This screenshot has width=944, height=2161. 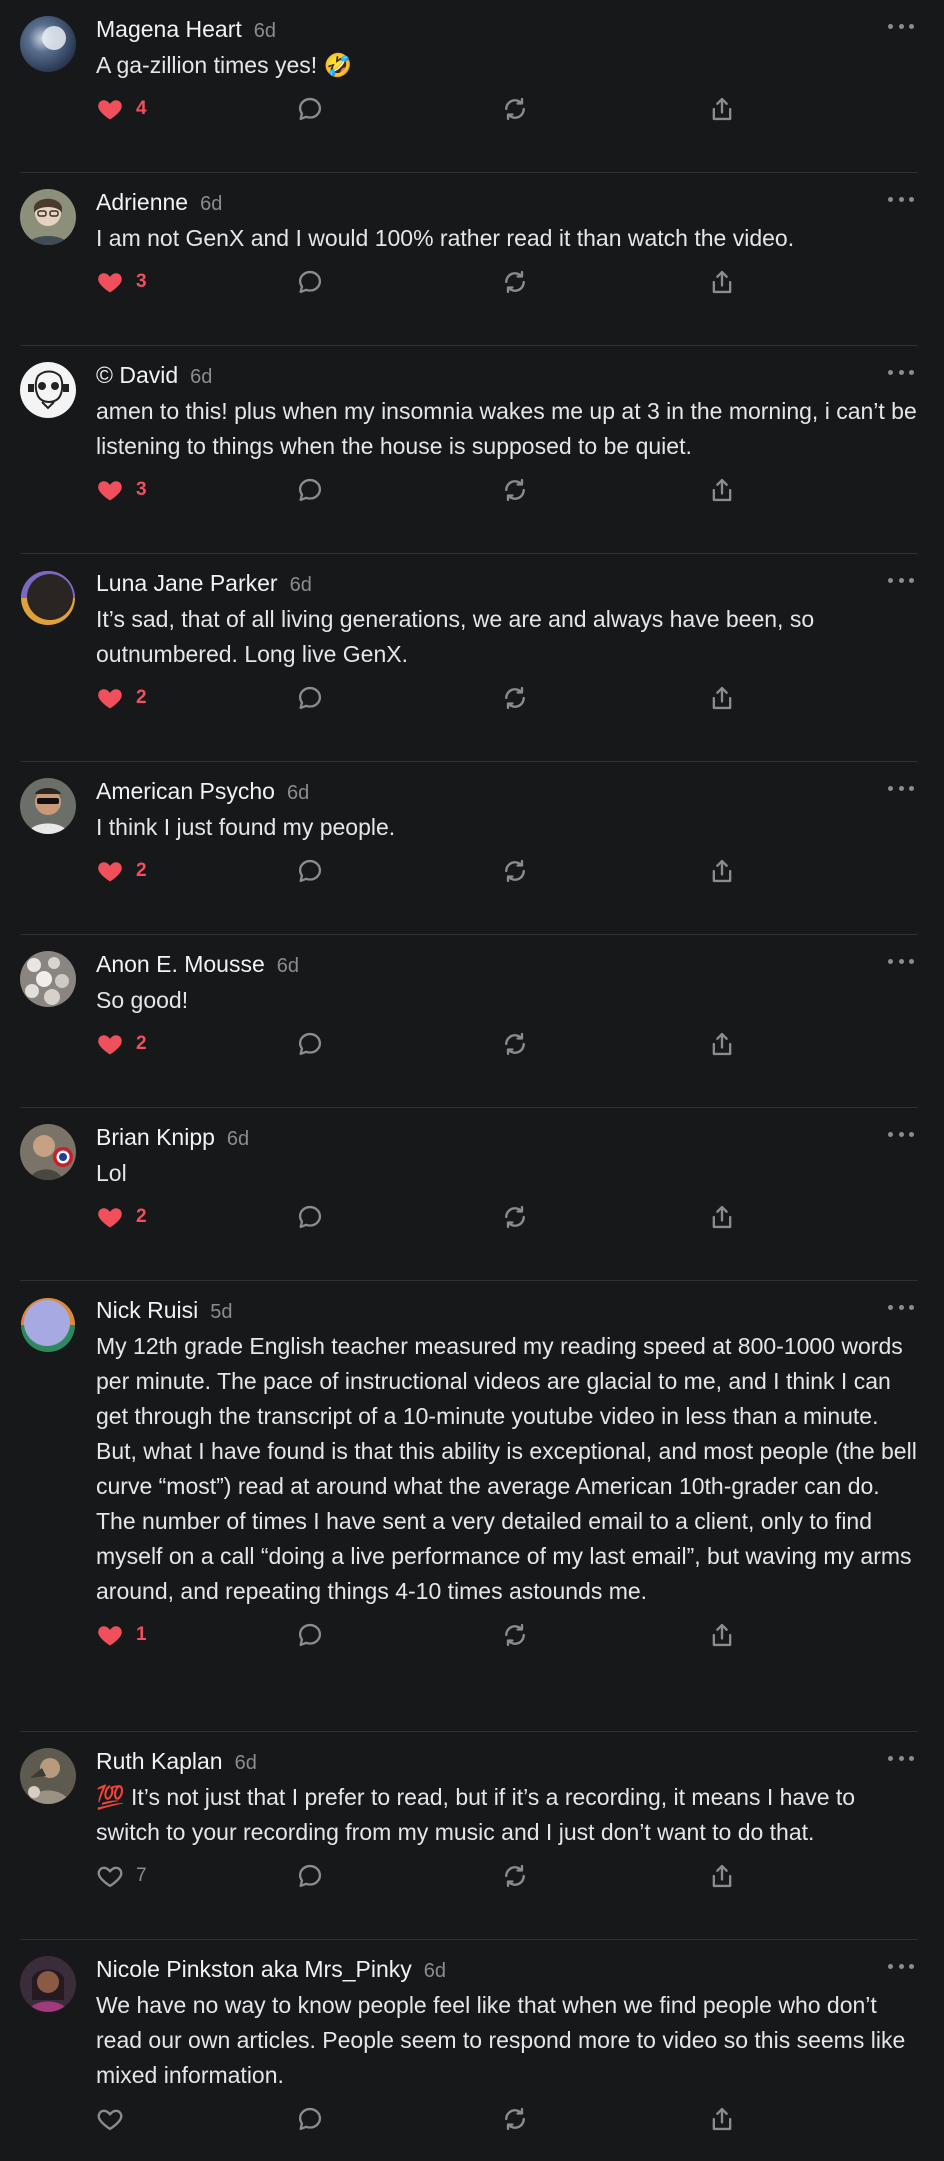 What do you see at coordinates (142, 202) in the screenshot?
I see `author-name: Adrienne` at bounding box center [142, 202].